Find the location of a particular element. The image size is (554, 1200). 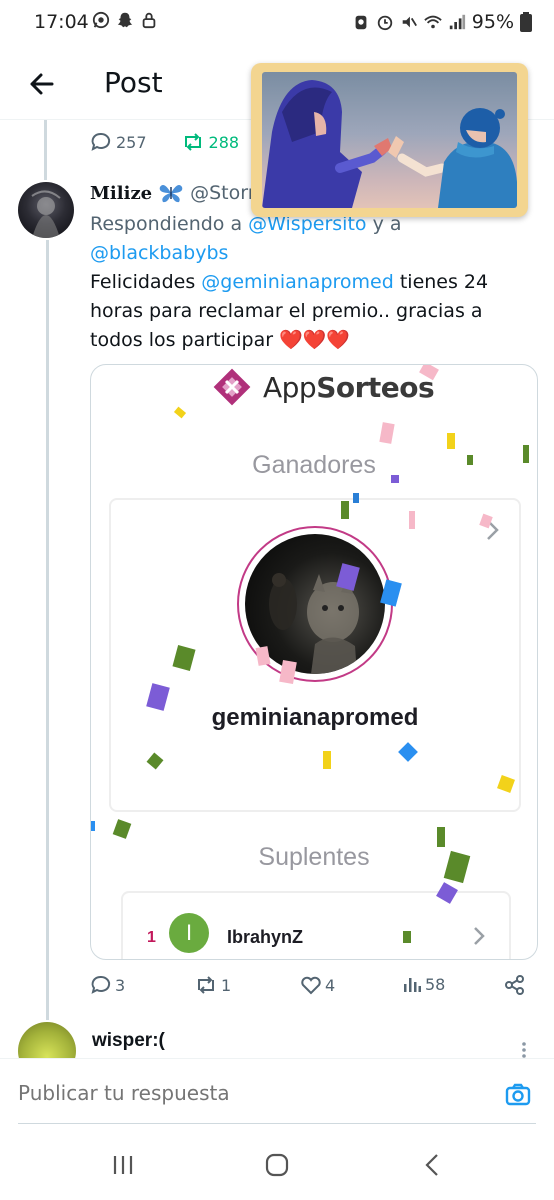

substitute-row: 1 I IbrahynZ is located at coordinates (316, 925).